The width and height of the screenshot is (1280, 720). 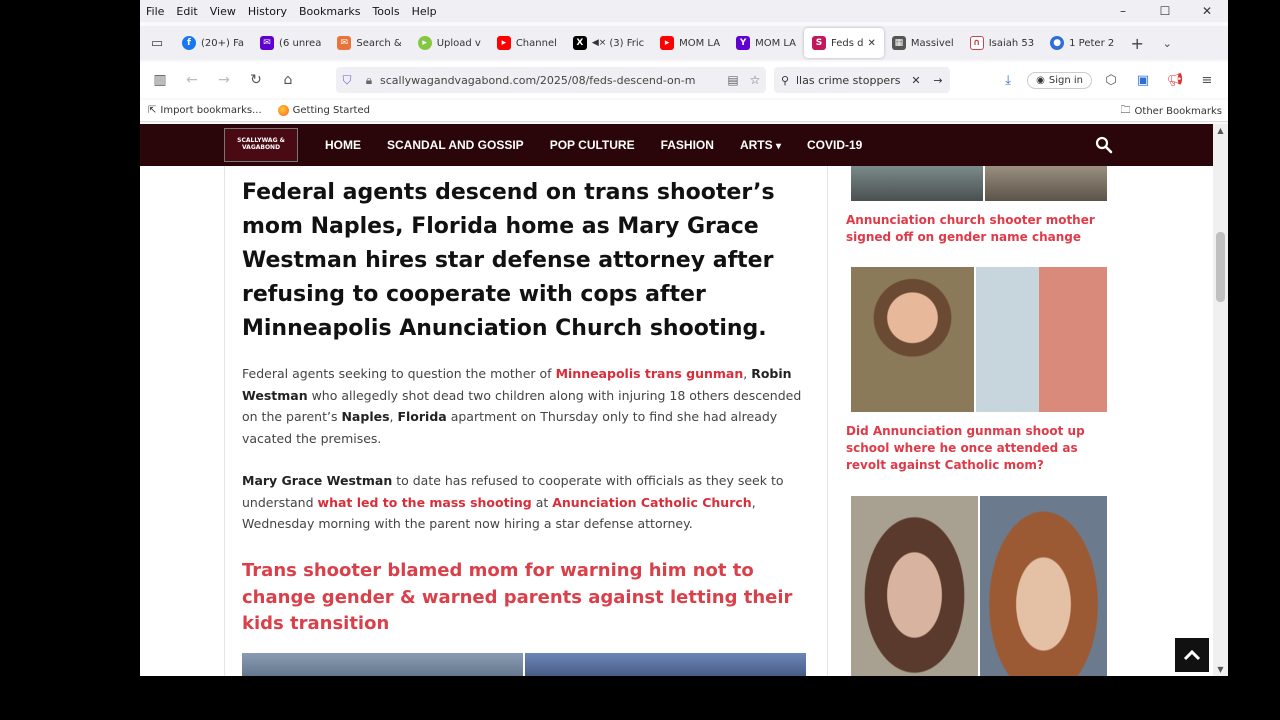 What do you see at coordinates (871, 43) in the screenshot?
I see `close-tab-icon: ✕` at bounding box center [871, 43].